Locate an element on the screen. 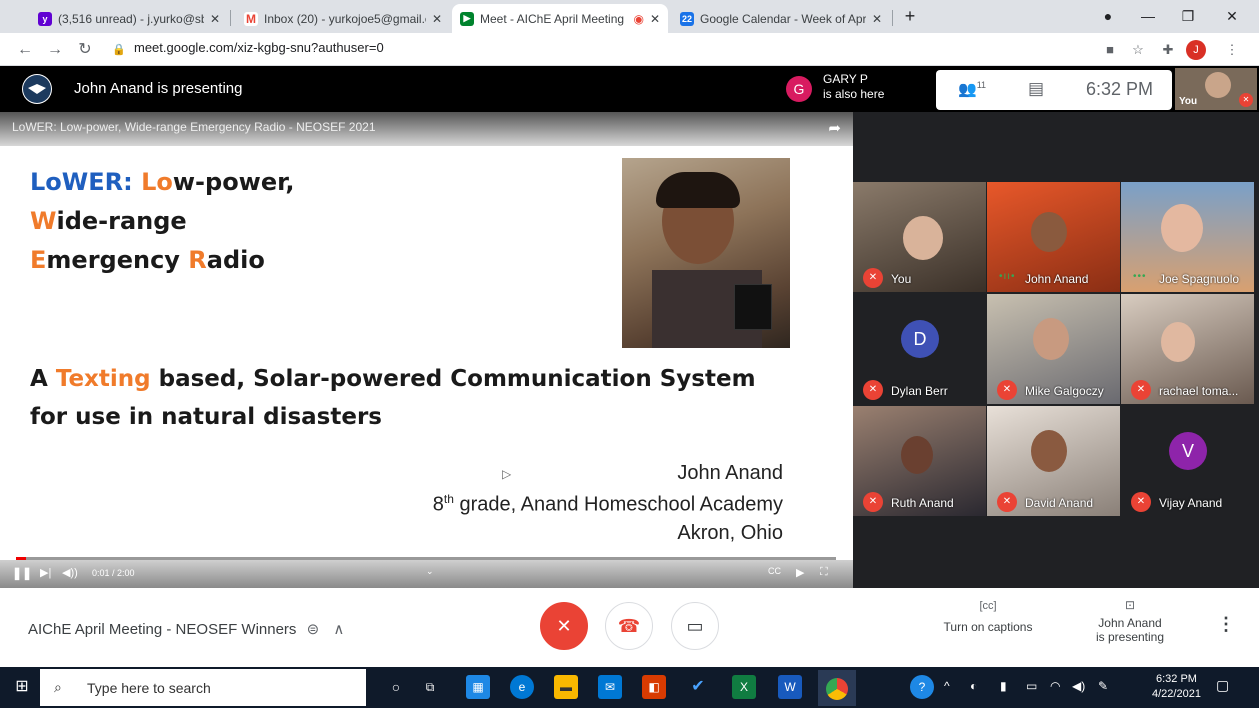 The height and width of the screenshot is (708, 1259). file-explorer-icon: ▬ is located at coordinates (566, 687).